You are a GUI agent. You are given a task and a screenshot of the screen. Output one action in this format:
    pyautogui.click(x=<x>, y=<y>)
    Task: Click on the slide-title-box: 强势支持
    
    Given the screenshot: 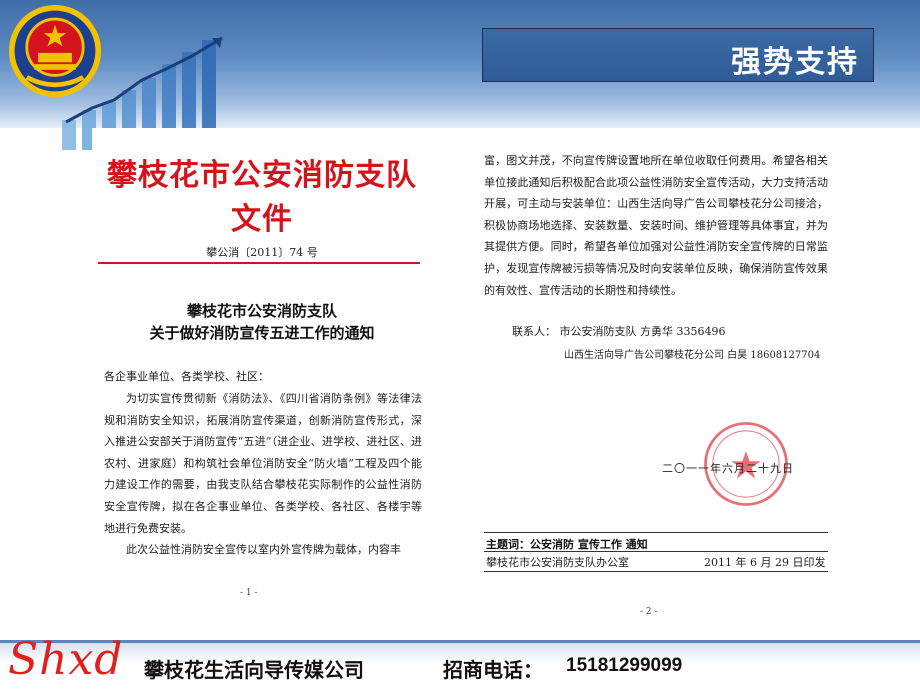 What is the action you would take?
    pyautogui.click(x=678, y=55)
    